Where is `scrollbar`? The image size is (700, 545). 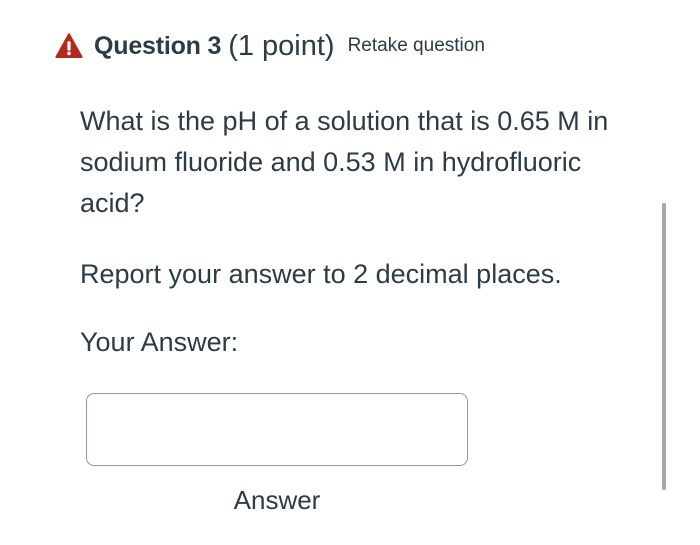
scrollbar is located at coordinates (664, 346).